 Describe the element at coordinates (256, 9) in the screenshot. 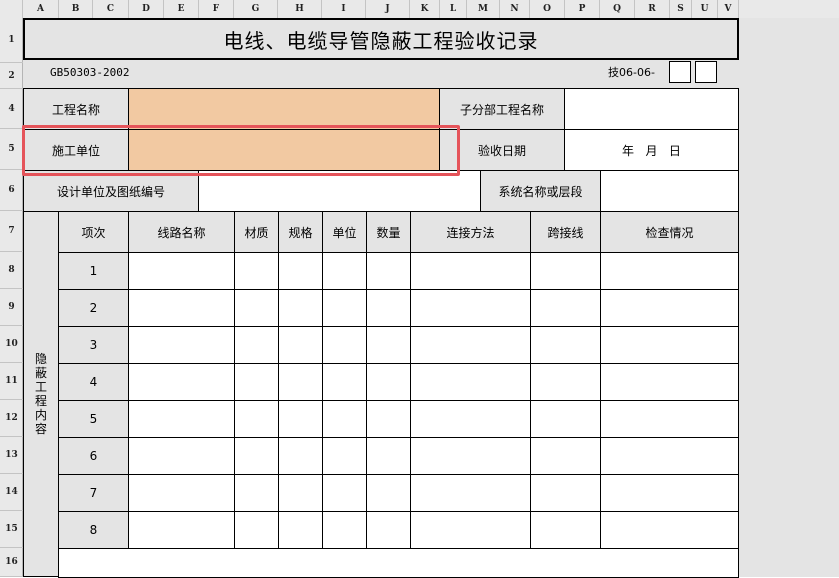

I see `col-header-g: G` at that location.